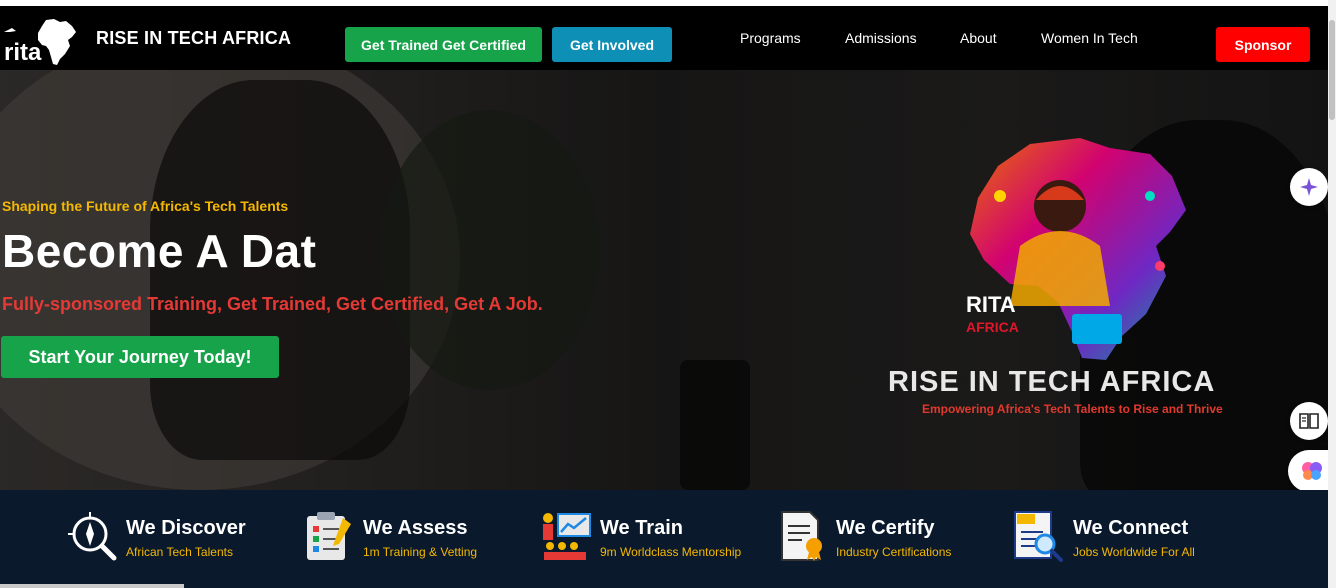 This screenshot has height=588, width=1336. I want to click on scrollbar-thumb, so click(1332, 70).